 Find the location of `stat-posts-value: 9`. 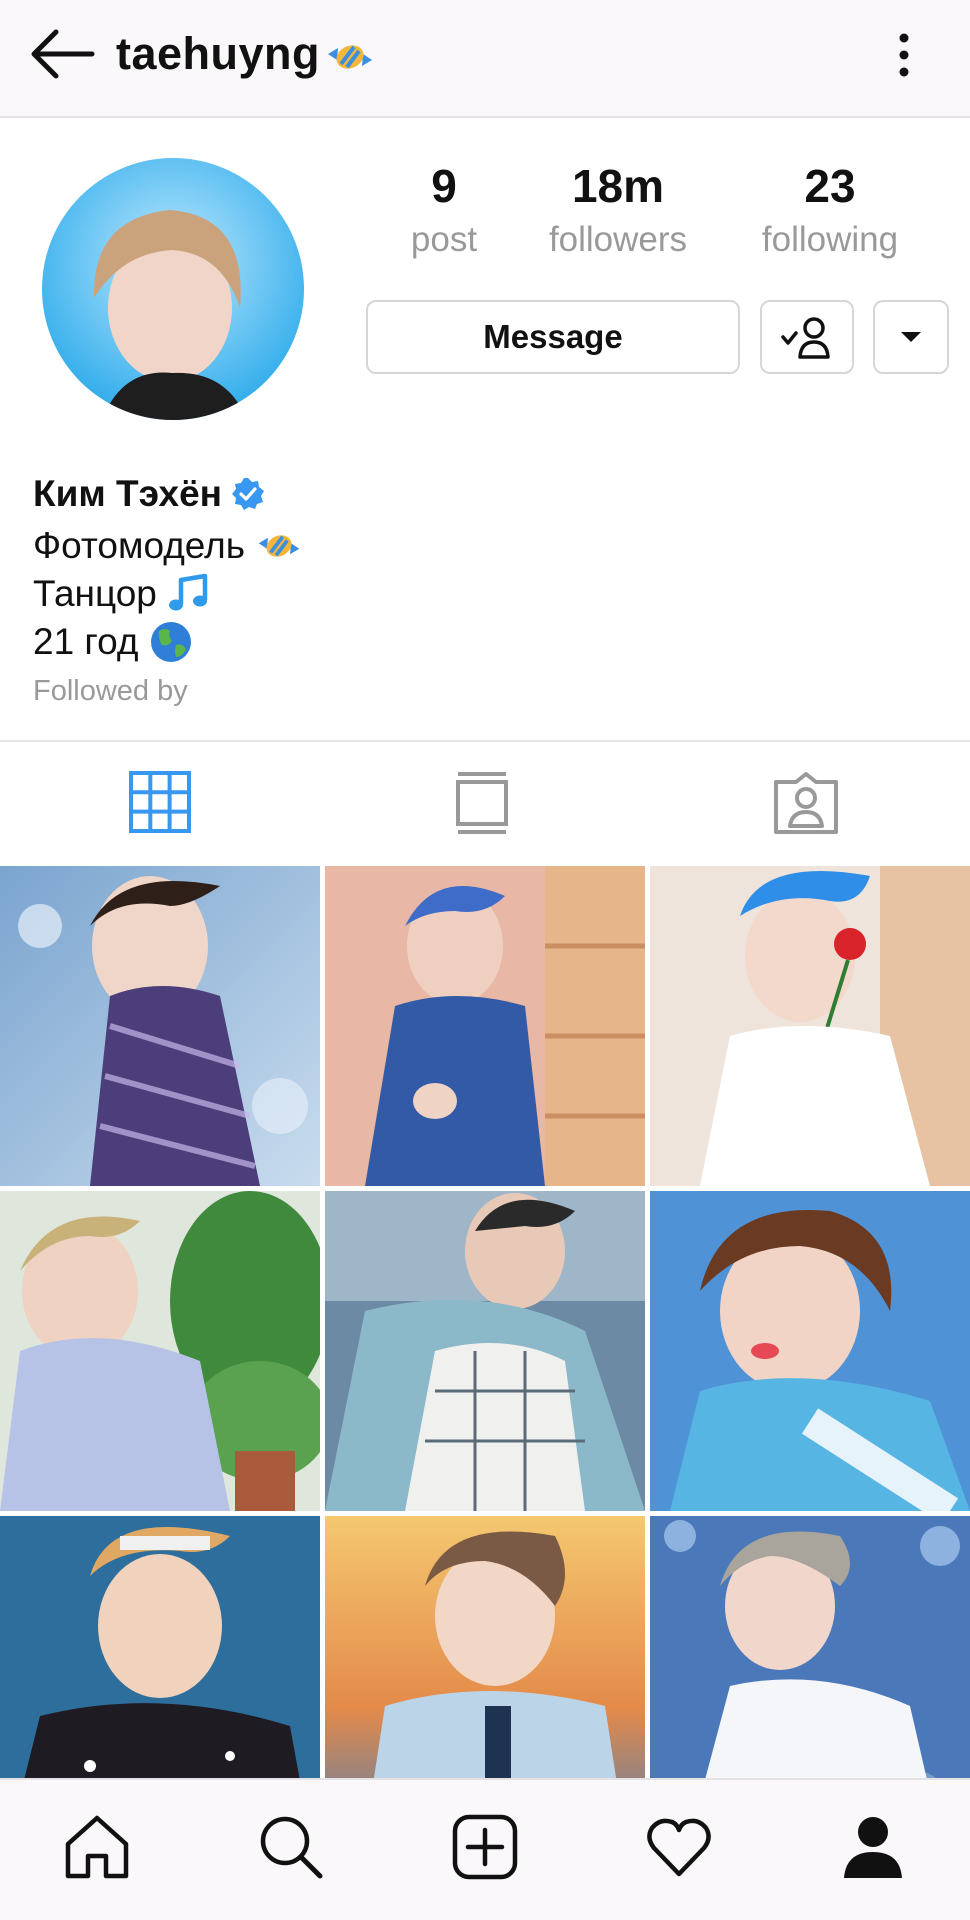

stat-posts-value: 9 is located at coordinates (444, 186).